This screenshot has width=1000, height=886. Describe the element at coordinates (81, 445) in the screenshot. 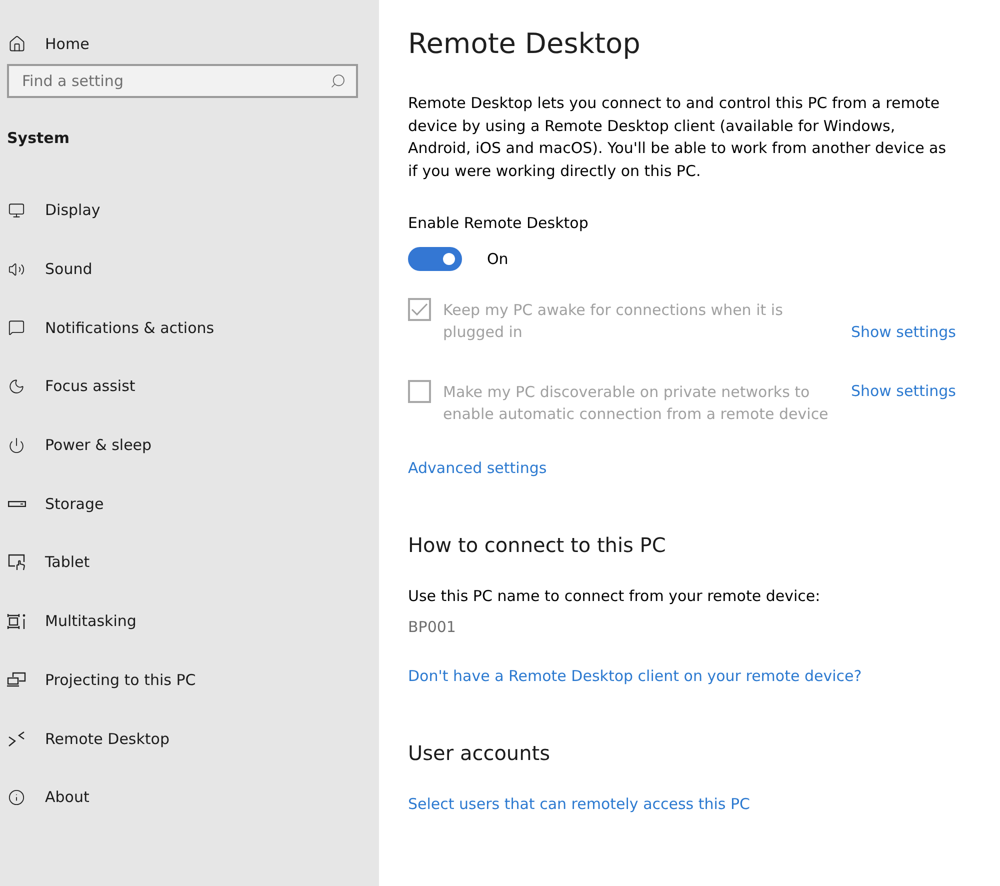

I see `nav-item: Power & sleep` at that location.